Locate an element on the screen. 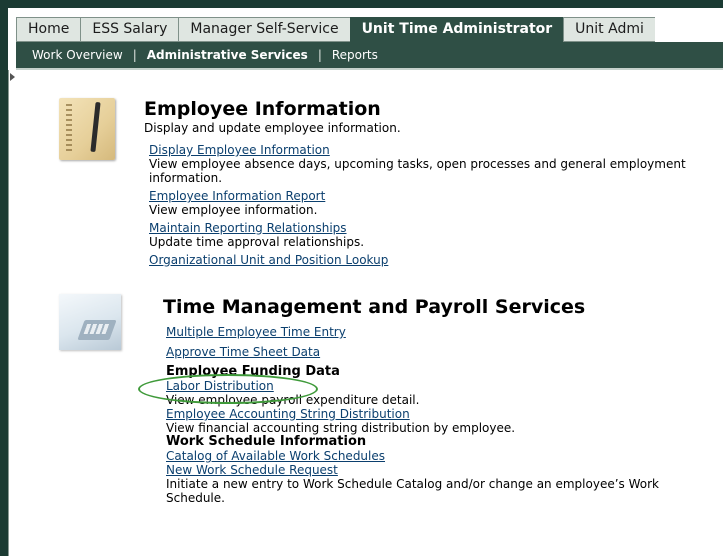 Image resolution: width=723 pixels, height=556 pixels. tab-unit-admin: Unit Admi is located at coordinates (609, 29).